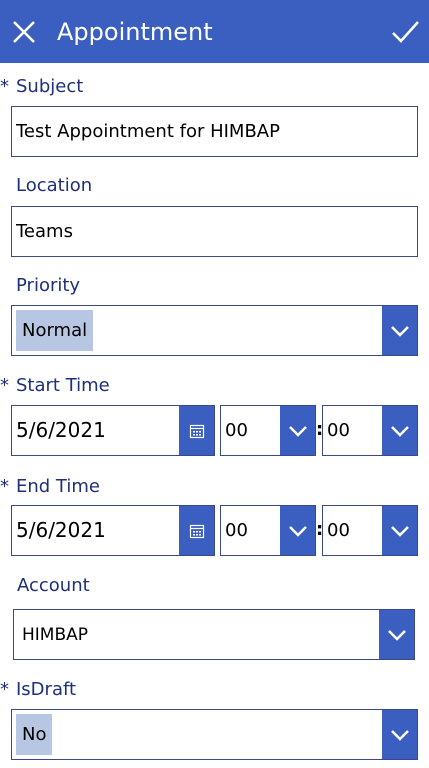 Image resolution: width=429 pixels, height=768 pixels. Describe the element at coordinates (135, 32) in the screenshot. I see `page-title: Appointment` at that location.